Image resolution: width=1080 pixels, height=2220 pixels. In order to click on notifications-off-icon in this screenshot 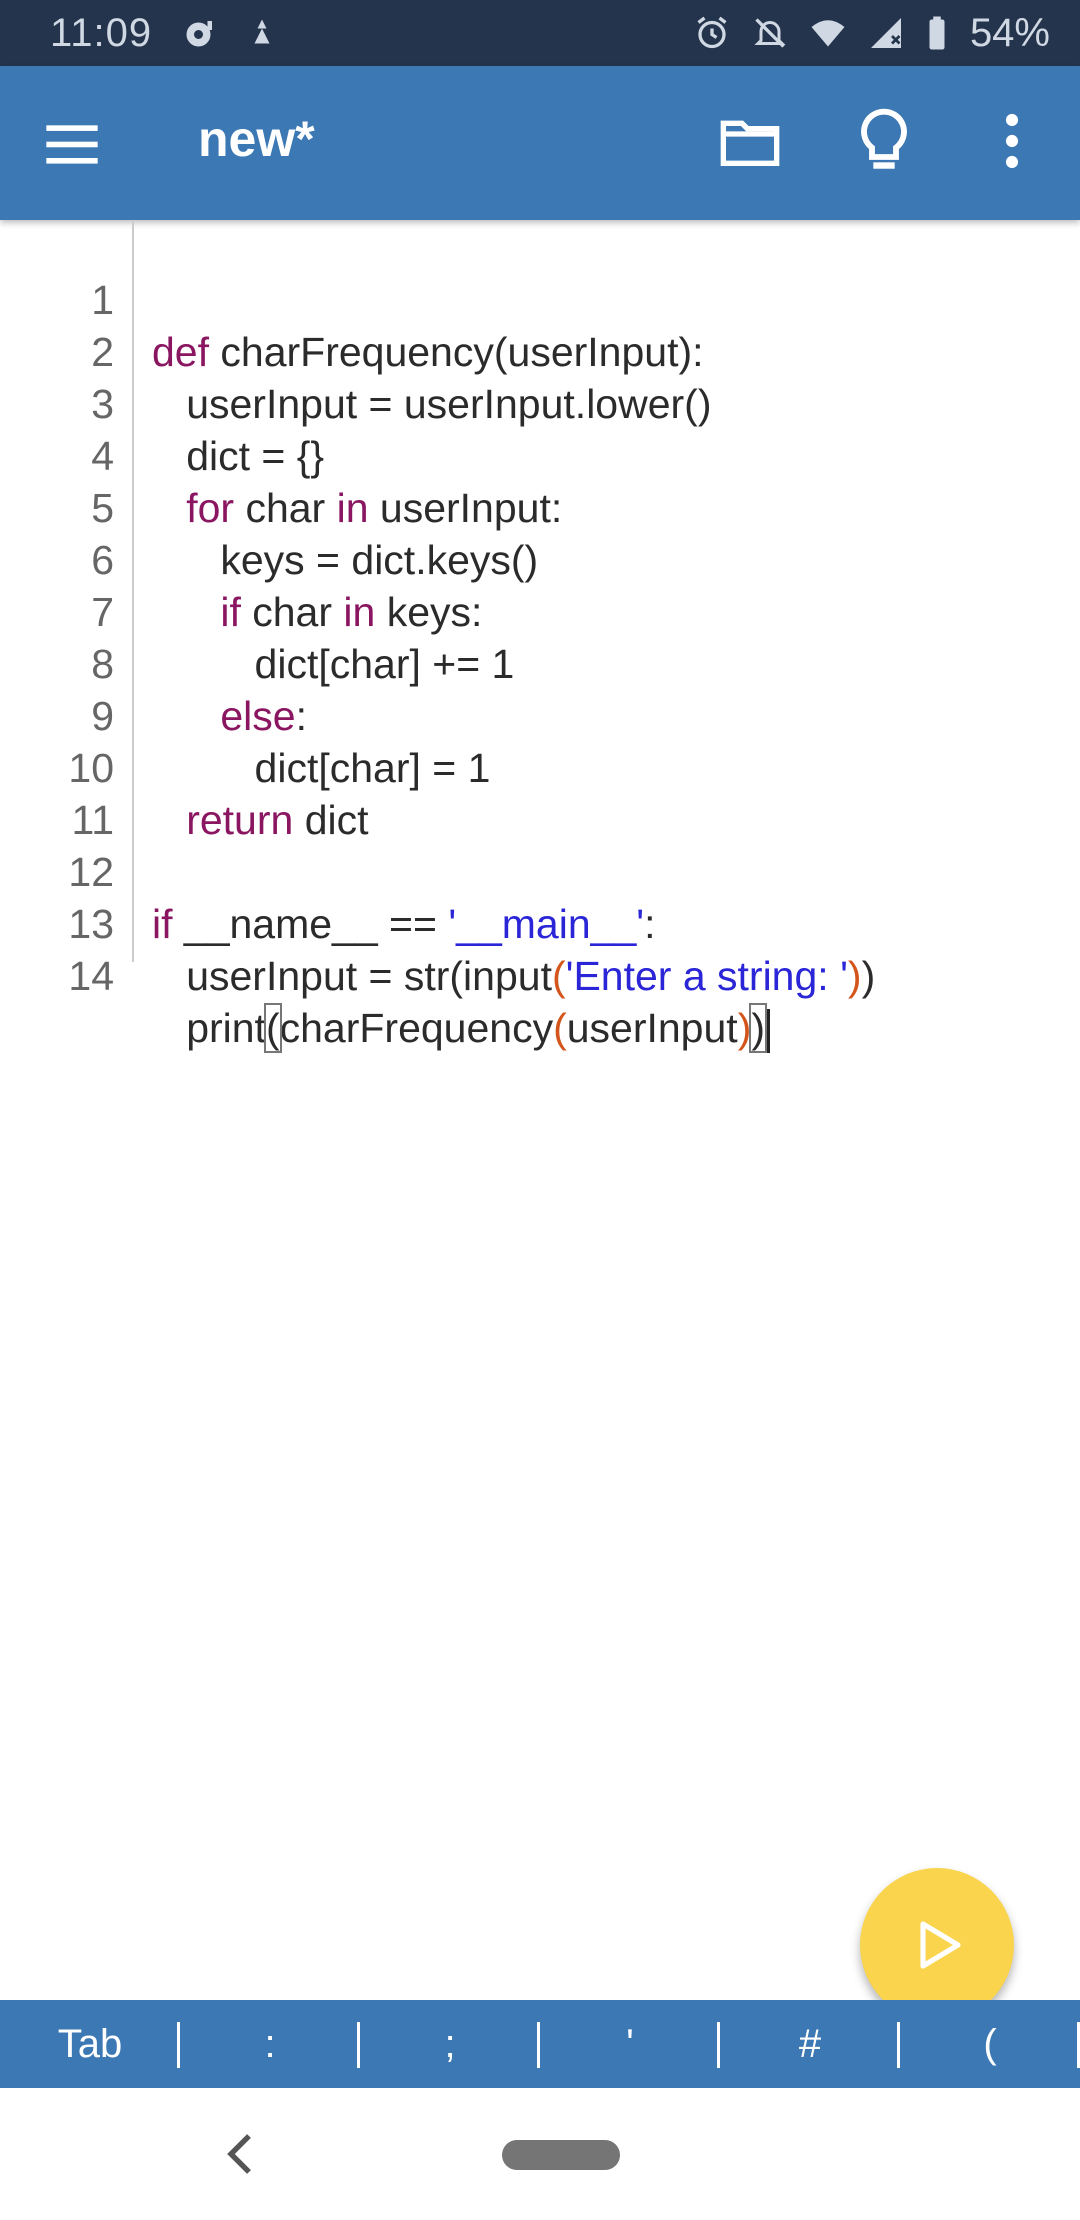, I will do `click(770, 33)`.